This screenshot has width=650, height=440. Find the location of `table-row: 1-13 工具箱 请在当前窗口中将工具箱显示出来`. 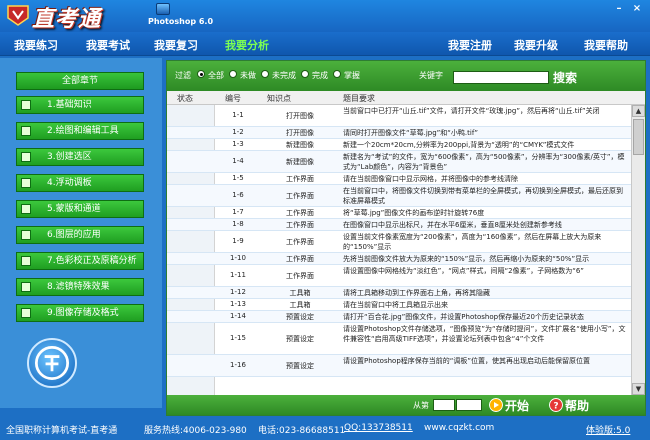

table-row: 1-13 工具箱 请在当前窗口中将工具箱显示出来 is located at coordinates (399, 305).